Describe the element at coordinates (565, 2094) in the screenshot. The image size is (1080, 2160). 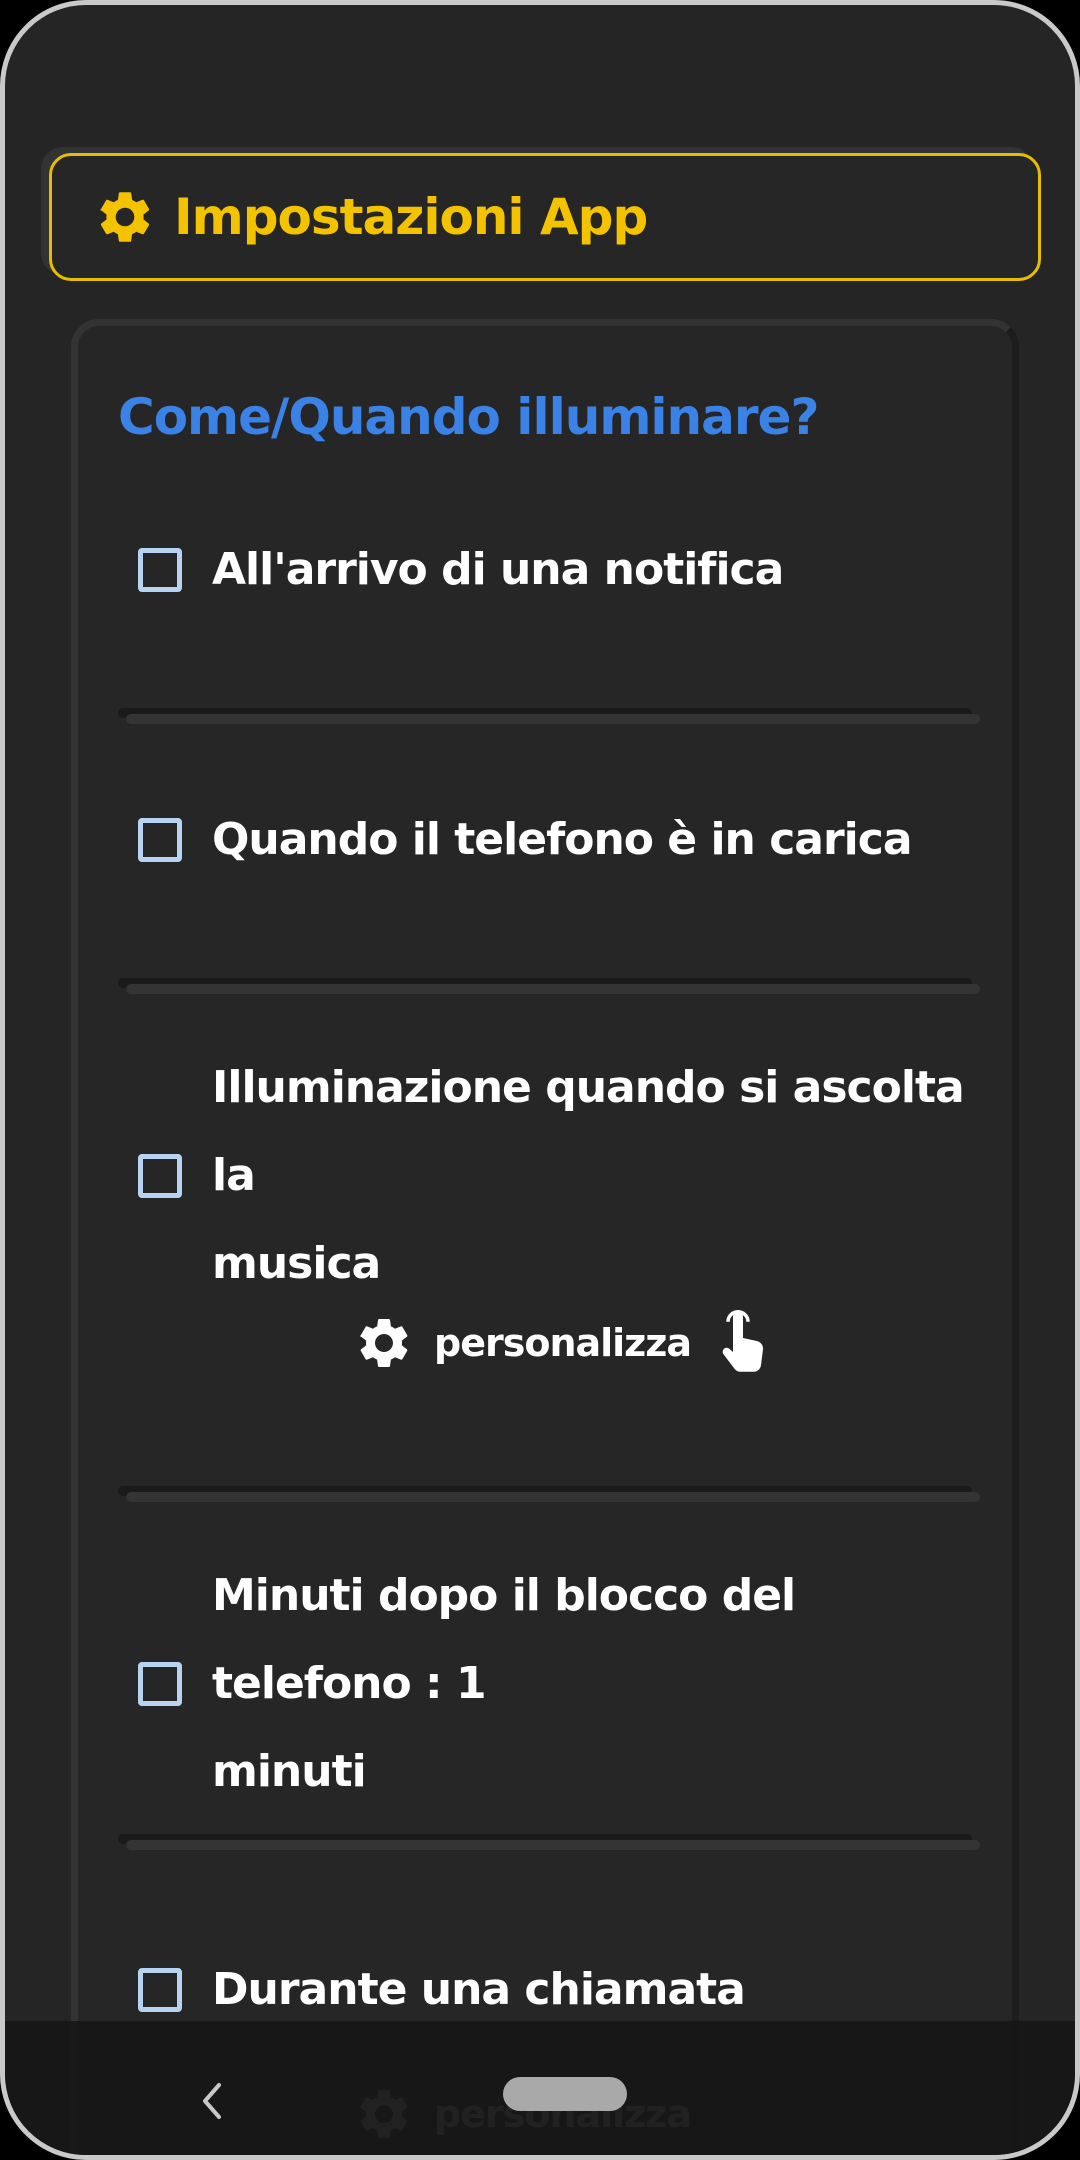
I see `home-button` at that location.